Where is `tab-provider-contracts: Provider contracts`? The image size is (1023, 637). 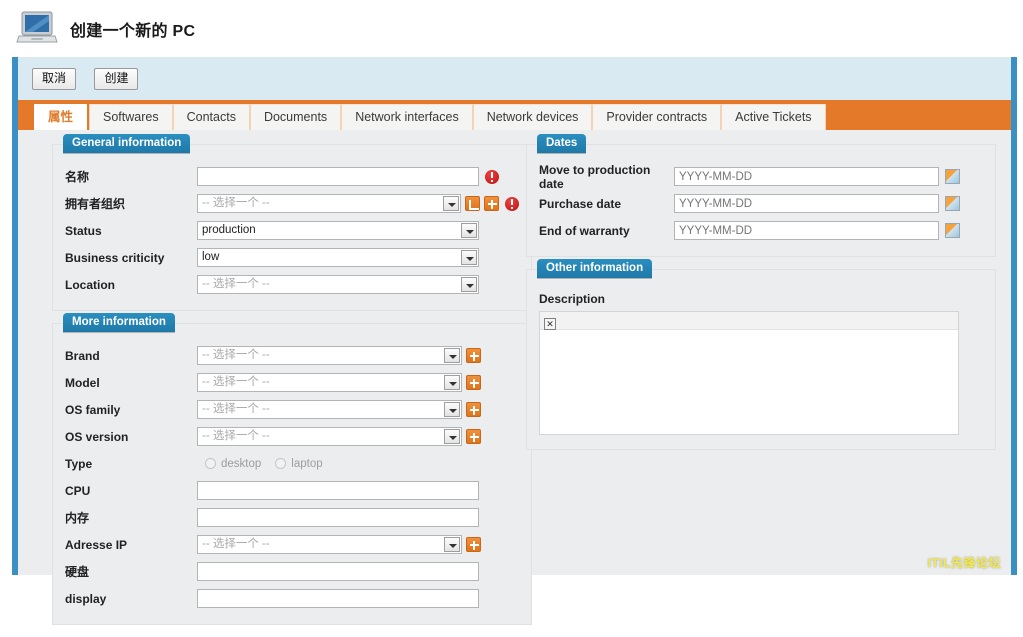 tab-provider-contracts: Provider contracts is located at coordinates (657, 117).